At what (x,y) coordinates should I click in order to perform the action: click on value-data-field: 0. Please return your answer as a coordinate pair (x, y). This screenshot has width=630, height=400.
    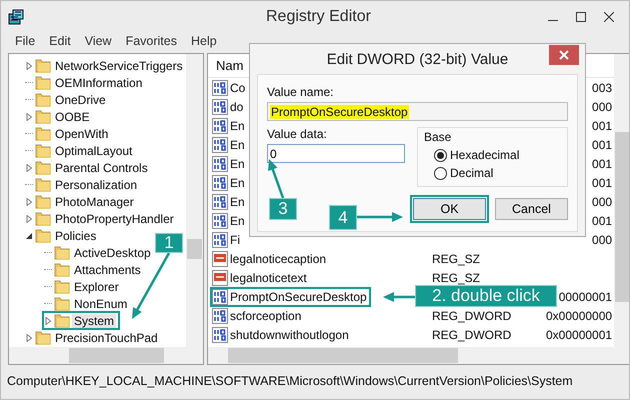
    Looking at the image, I should click on (336, 153).